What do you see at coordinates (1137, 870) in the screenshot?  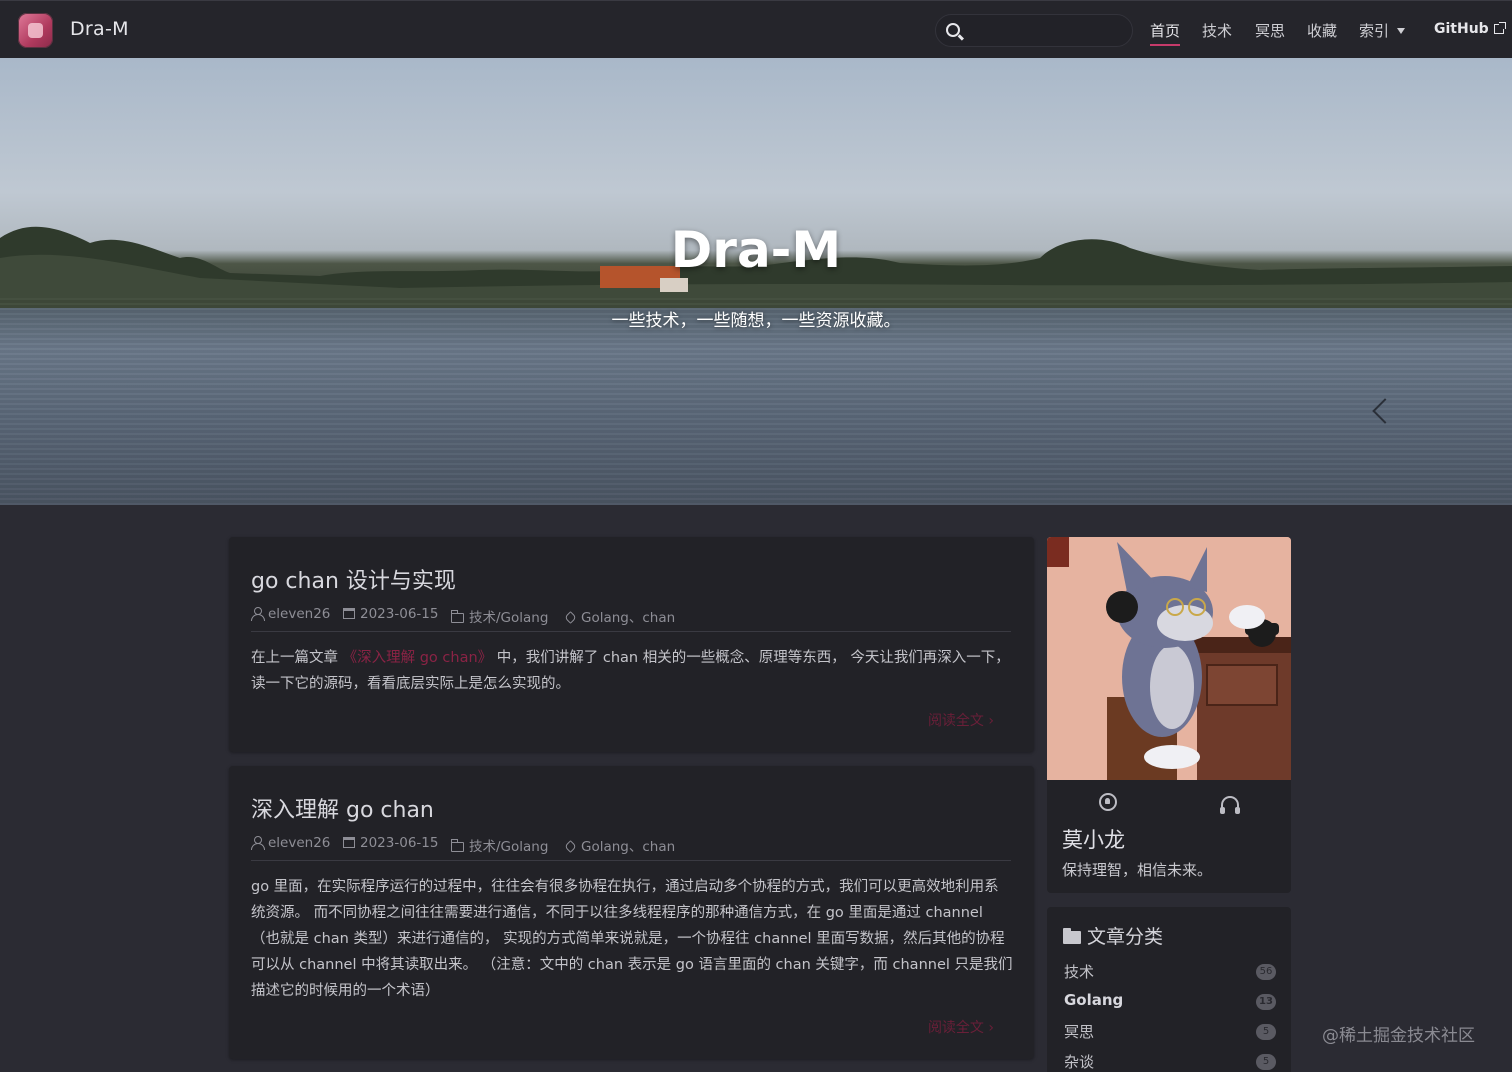 I see `profile-motto: 保持理智，相信未来。` at bounding box center [1137, 870].